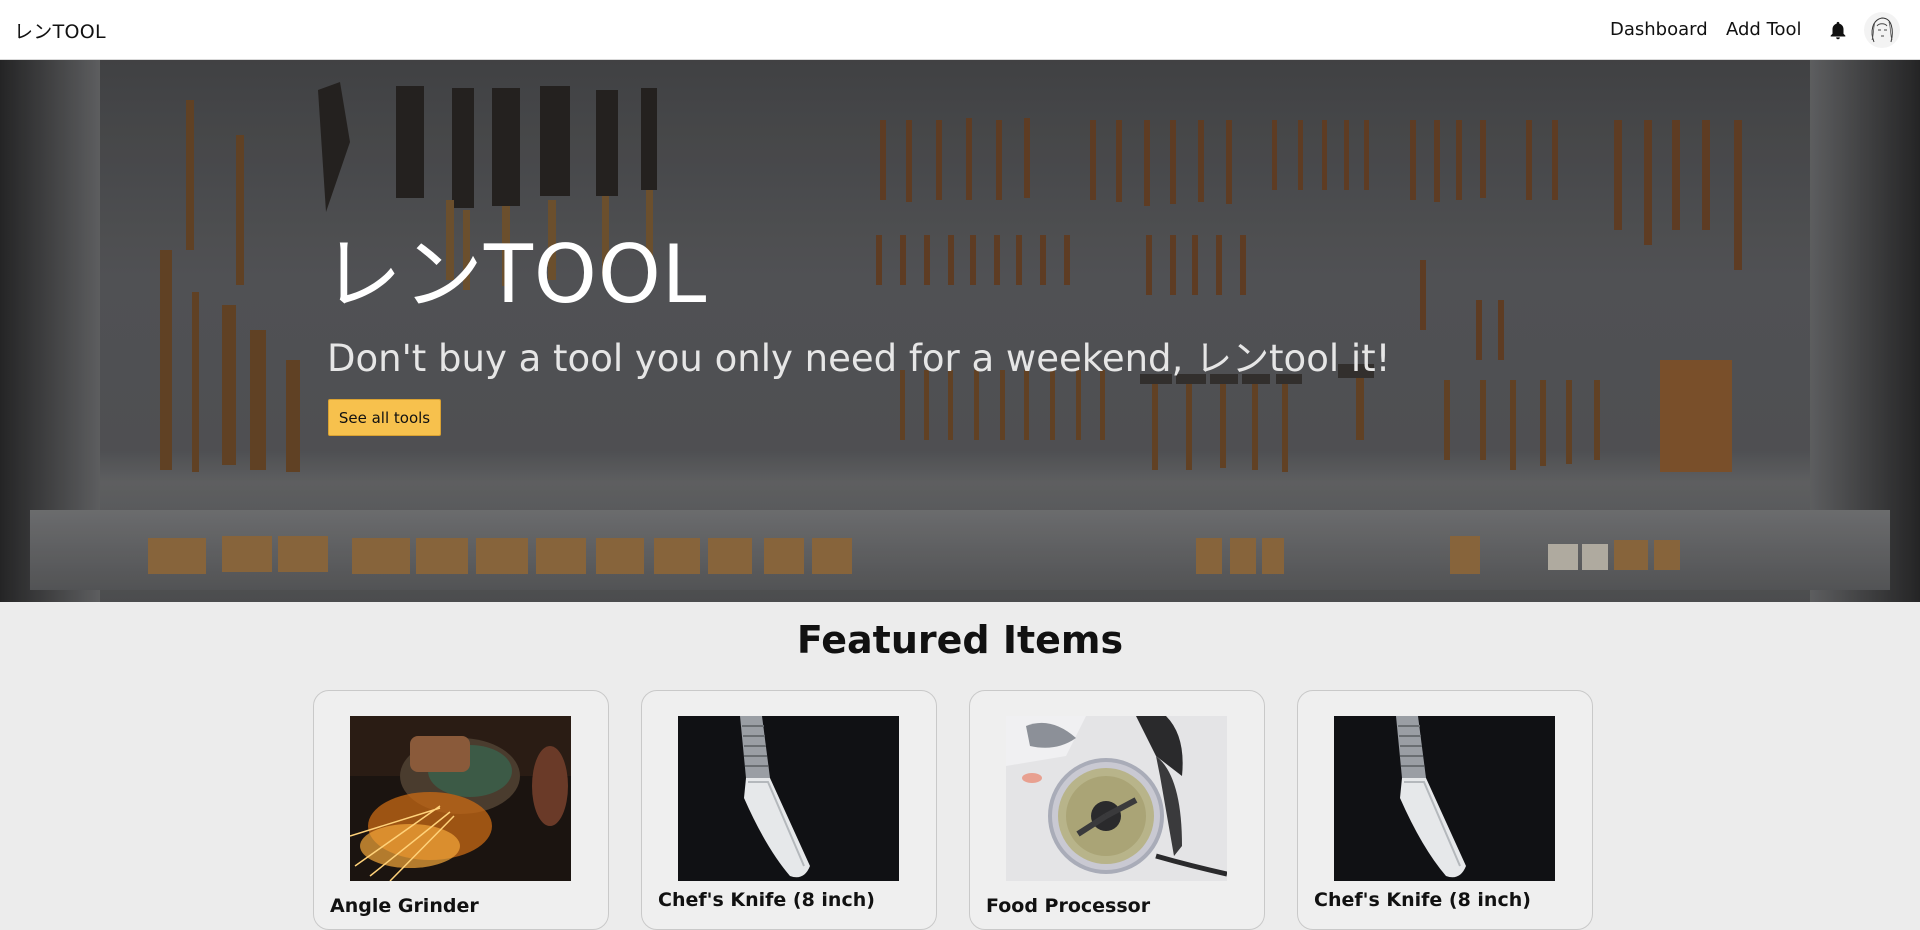  What do you see at coordinates (960, 640) in the screenshot?
I see `featured-items-heading: Featured Items` at bounding box center [960, 640].